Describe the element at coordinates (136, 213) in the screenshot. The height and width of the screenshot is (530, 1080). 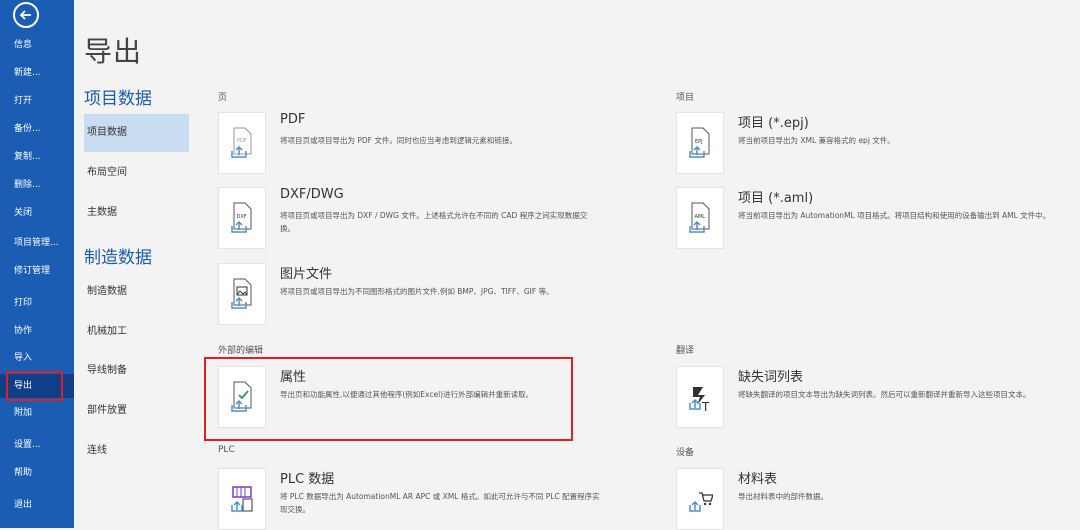
I see `category-master-data: 主数据` at that location.